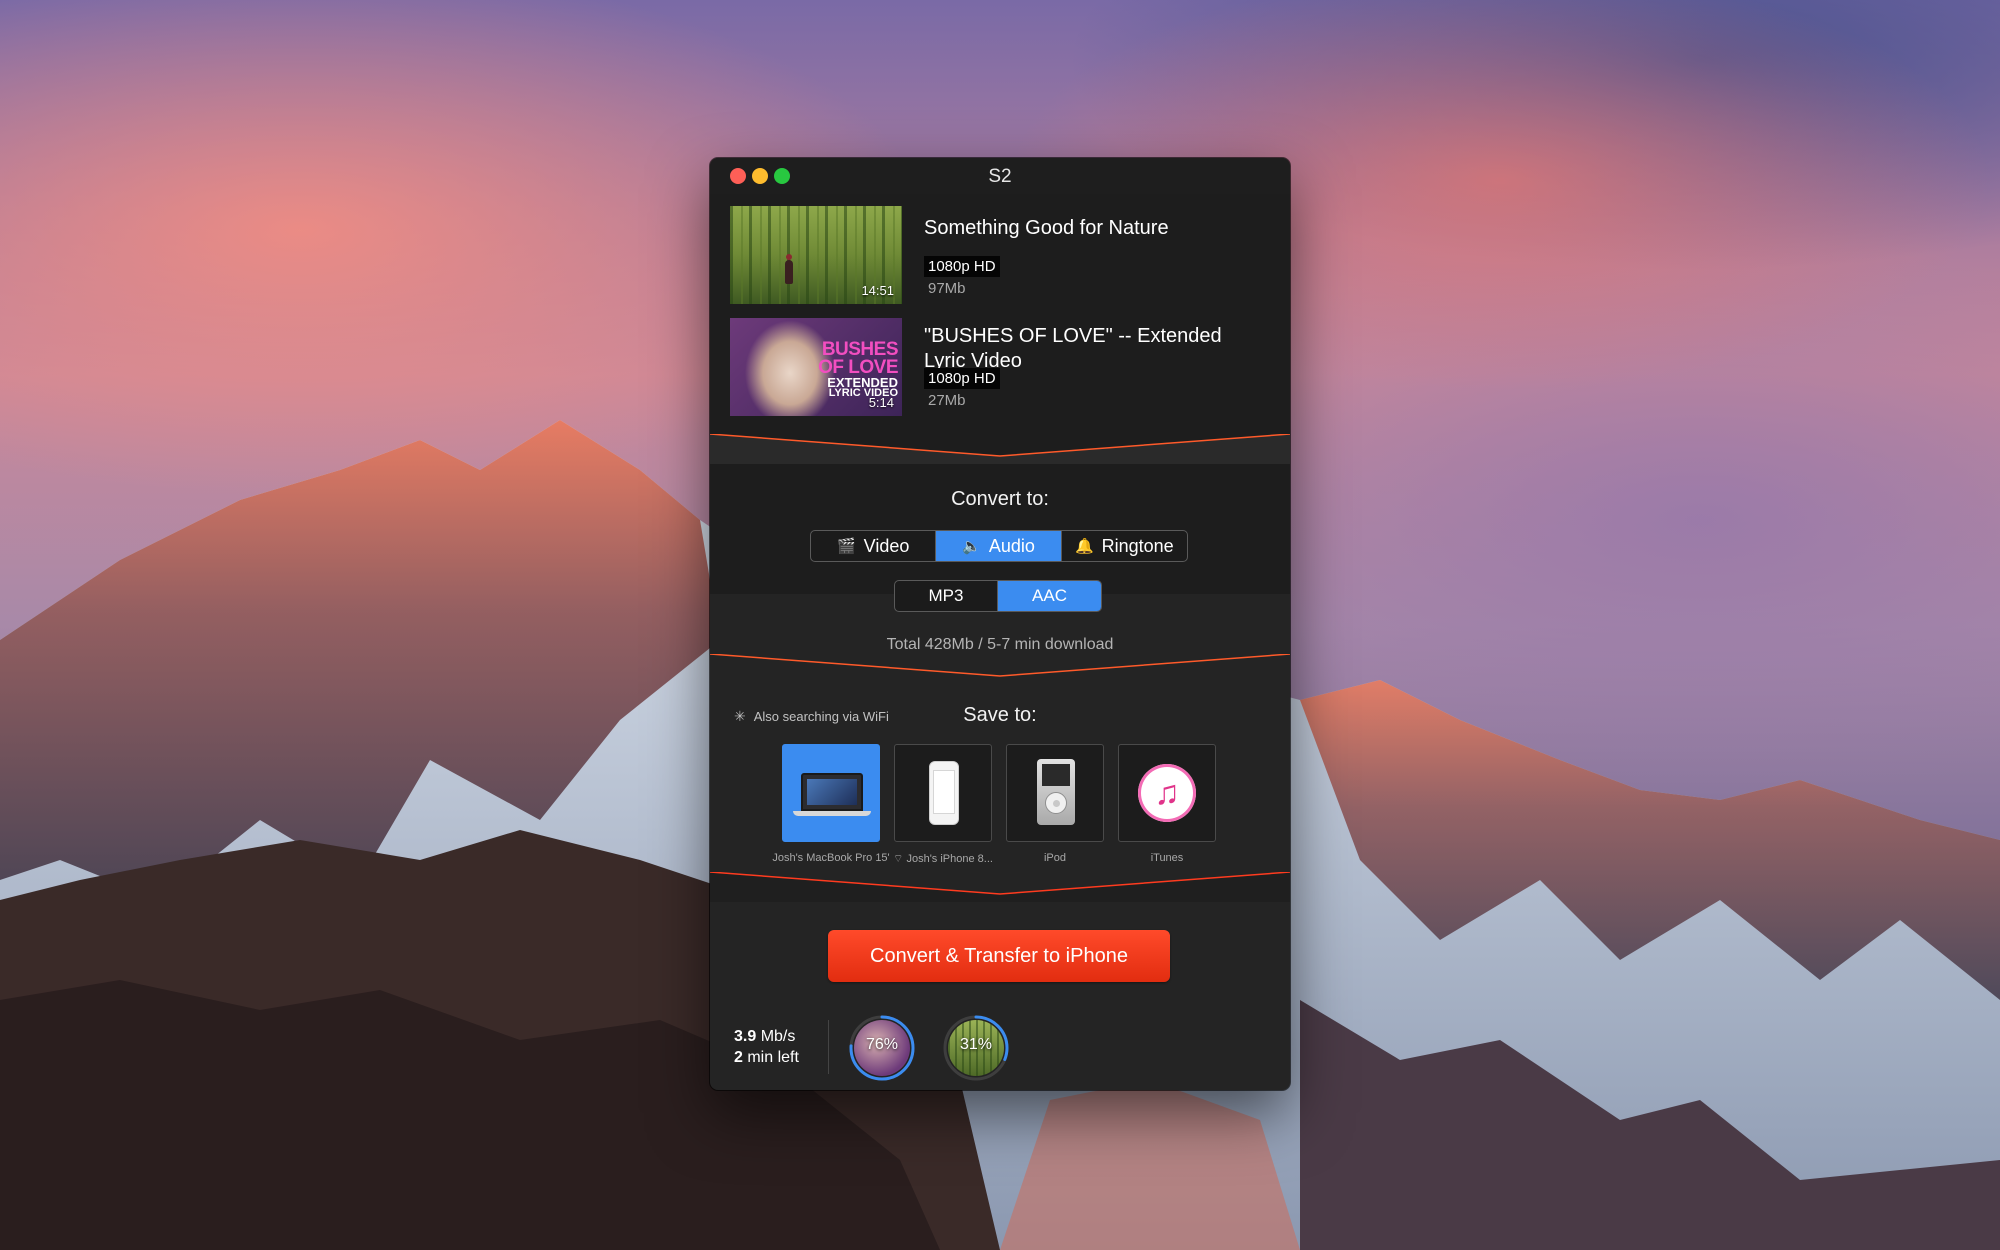 This screenshot has width=2000, height=1250. I want to click on bell-icon: 🔔, so click(1084, 546).